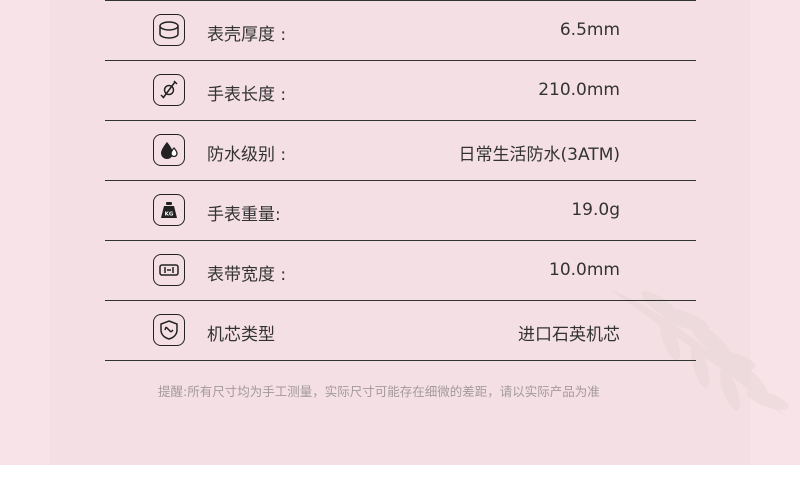 This screenshot has width=800, height=491. Describe the element at coordinates (584, 270) in the screenshot. I see `spec-value: 10.0mm` at that location.